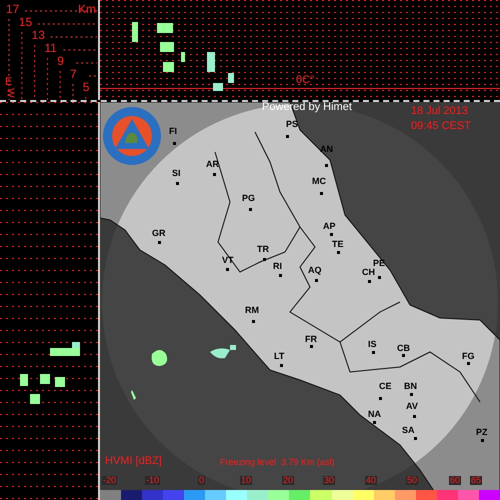 The height and width of the screenshot is (500, 500). What do you see at coordinates (441, 126) in the screenshot?
I see `time-text: 09:45 CEST` at bounding box center [441, 126].